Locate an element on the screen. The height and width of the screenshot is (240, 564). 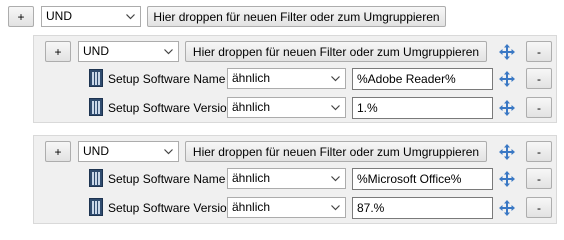
group2-operator-select: UND is located at coordinates (128, 151).